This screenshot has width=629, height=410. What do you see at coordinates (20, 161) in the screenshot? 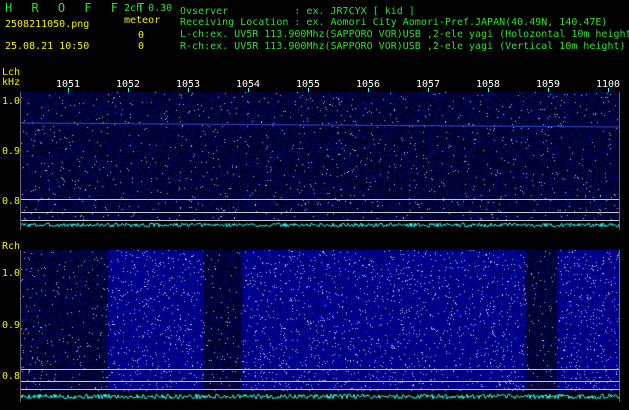
I see `lch-left-border` at bounding box center [20, 161].